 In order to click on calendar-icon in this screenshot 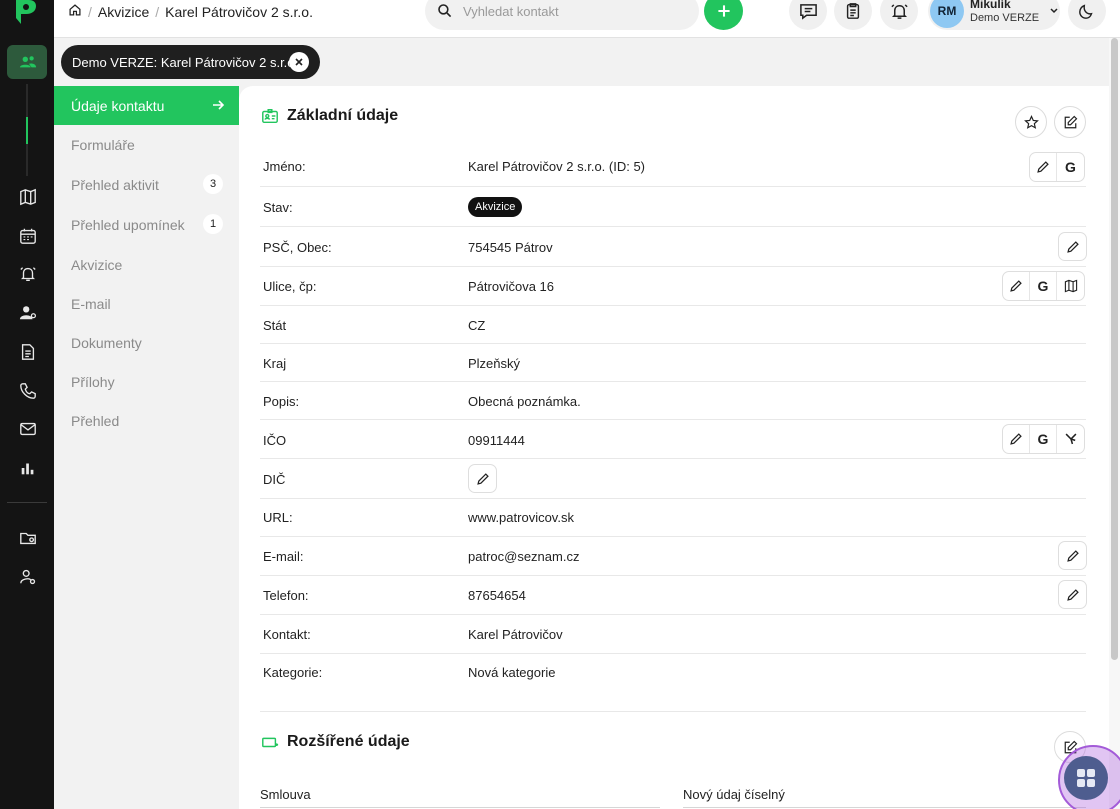, I will do `click(28, 236)`.